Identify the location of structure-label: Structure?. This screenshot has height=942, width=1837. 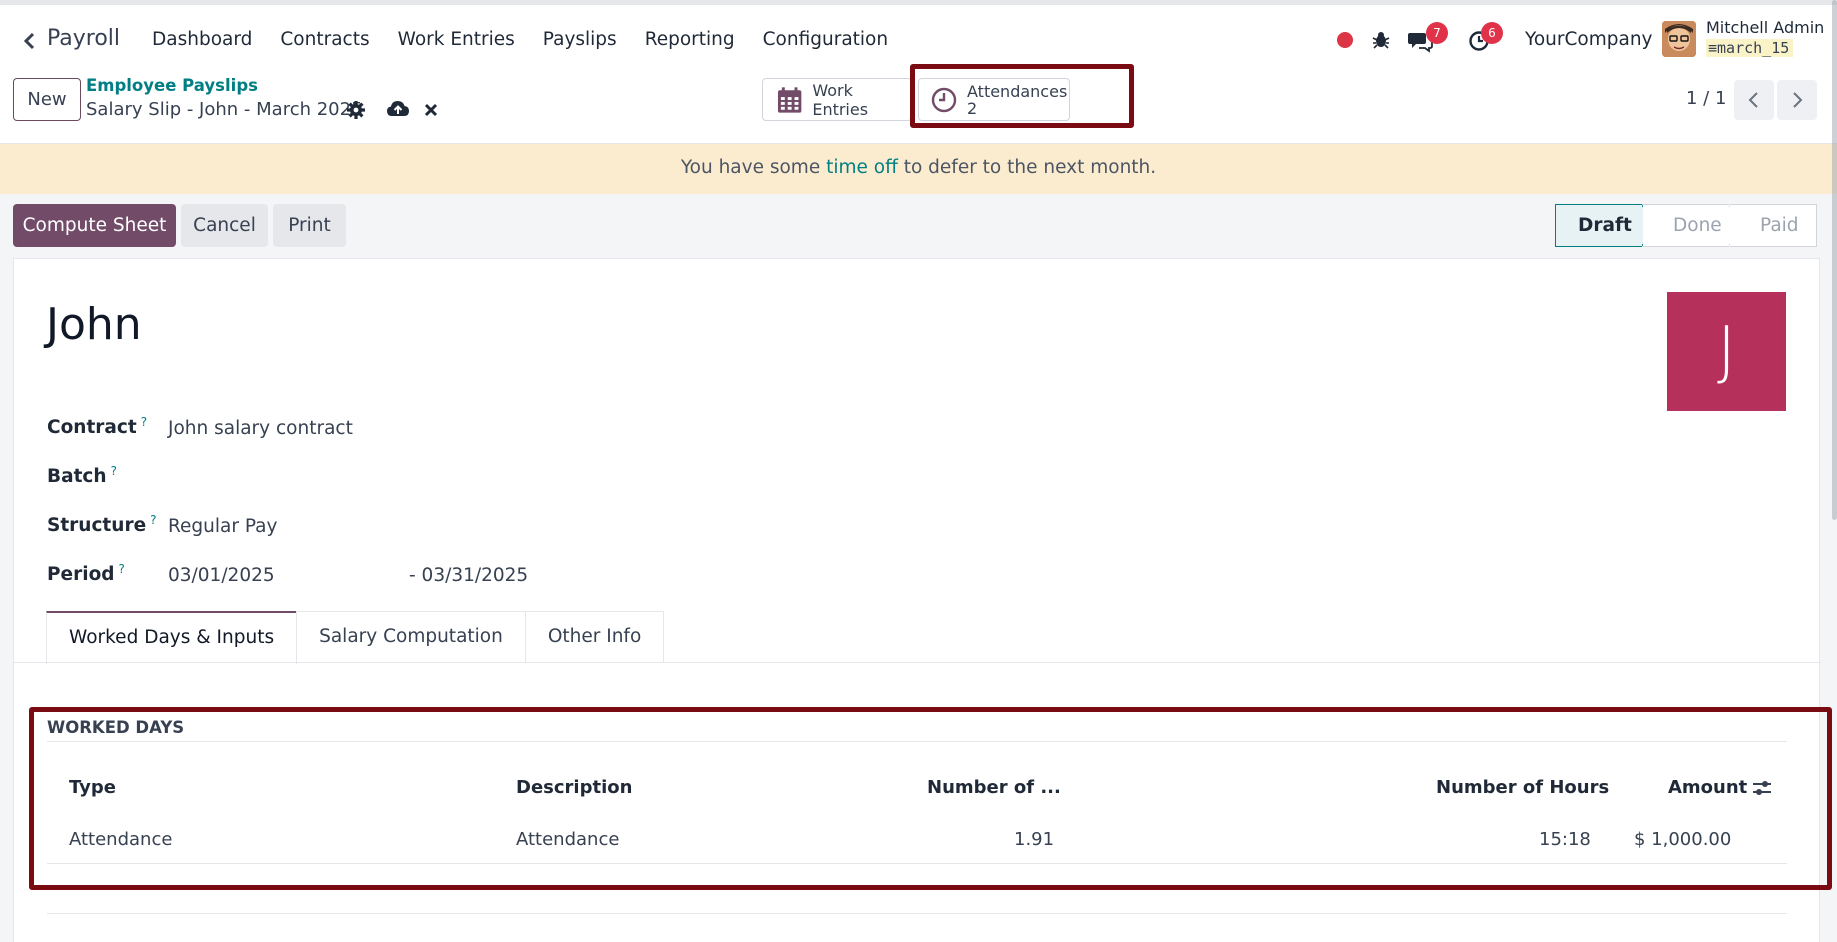
(102, 524).